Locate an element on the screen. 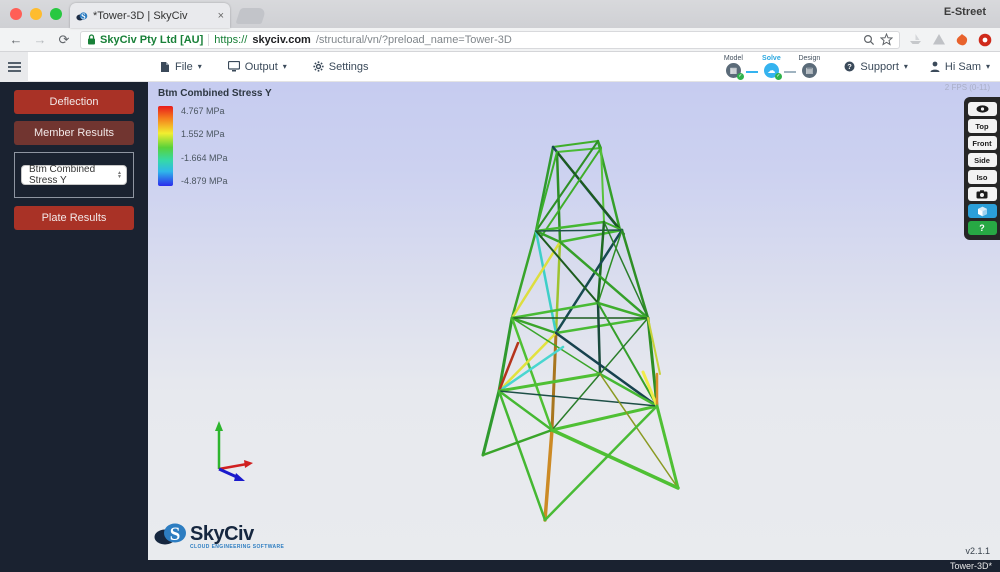 This screenshot has width=1000, height=572. browser-tab-bar: S *Tower-3D | SkyCiv × E-Street is located at coordinates (500, 14).